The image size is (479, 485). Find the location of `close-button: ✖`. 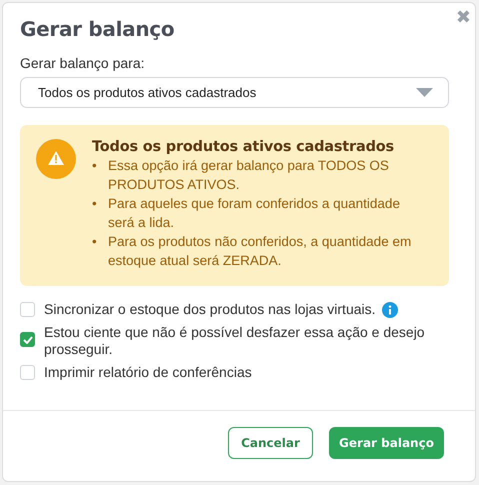

close-button: ✖ is located at coordinates (463, 17).